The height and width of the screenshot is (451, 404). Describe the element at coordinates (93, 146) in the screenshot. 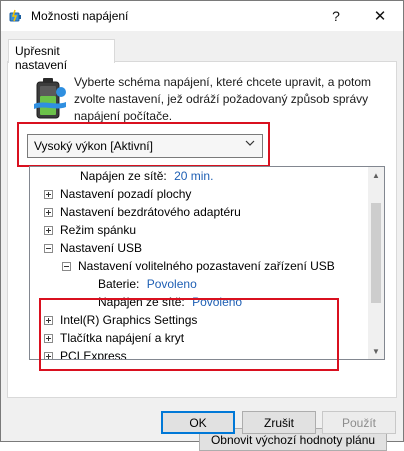

I see `power-plan-selected: Vysoký výkon [Aktivní]` at that location.